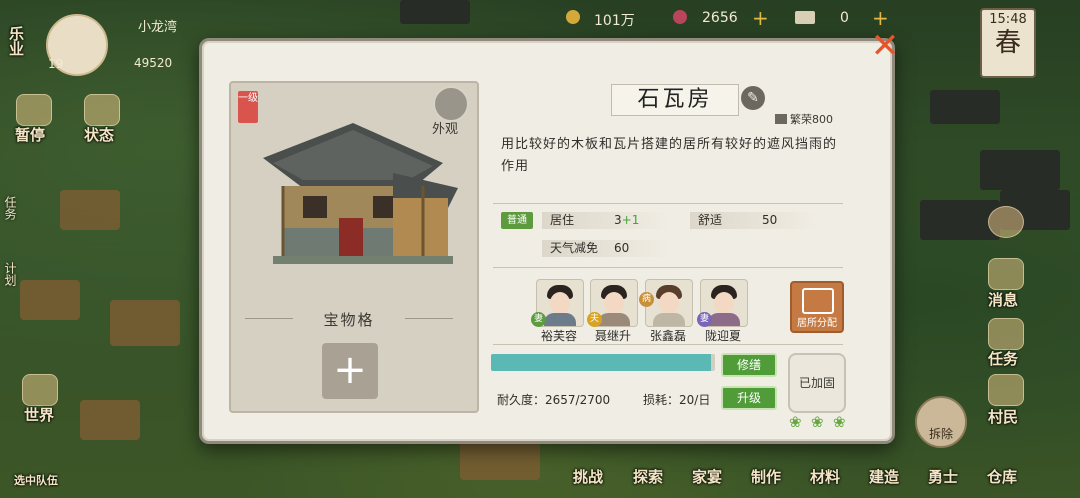  I want to click on villager-icon, so click(1006, 390).